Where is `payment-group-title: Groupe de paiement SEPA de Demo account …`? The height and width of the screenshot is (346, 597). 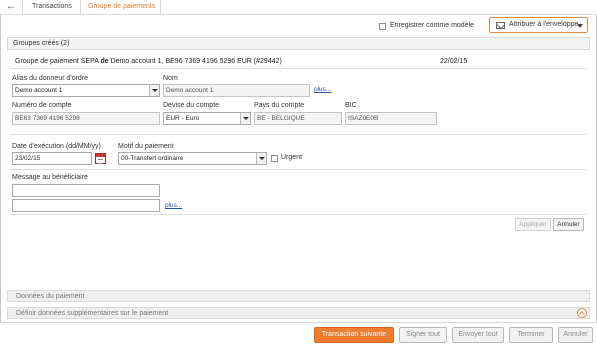
payment-group-title: Groupe de paiement SEPA de Demo account … is located at coordinates (148, 61).